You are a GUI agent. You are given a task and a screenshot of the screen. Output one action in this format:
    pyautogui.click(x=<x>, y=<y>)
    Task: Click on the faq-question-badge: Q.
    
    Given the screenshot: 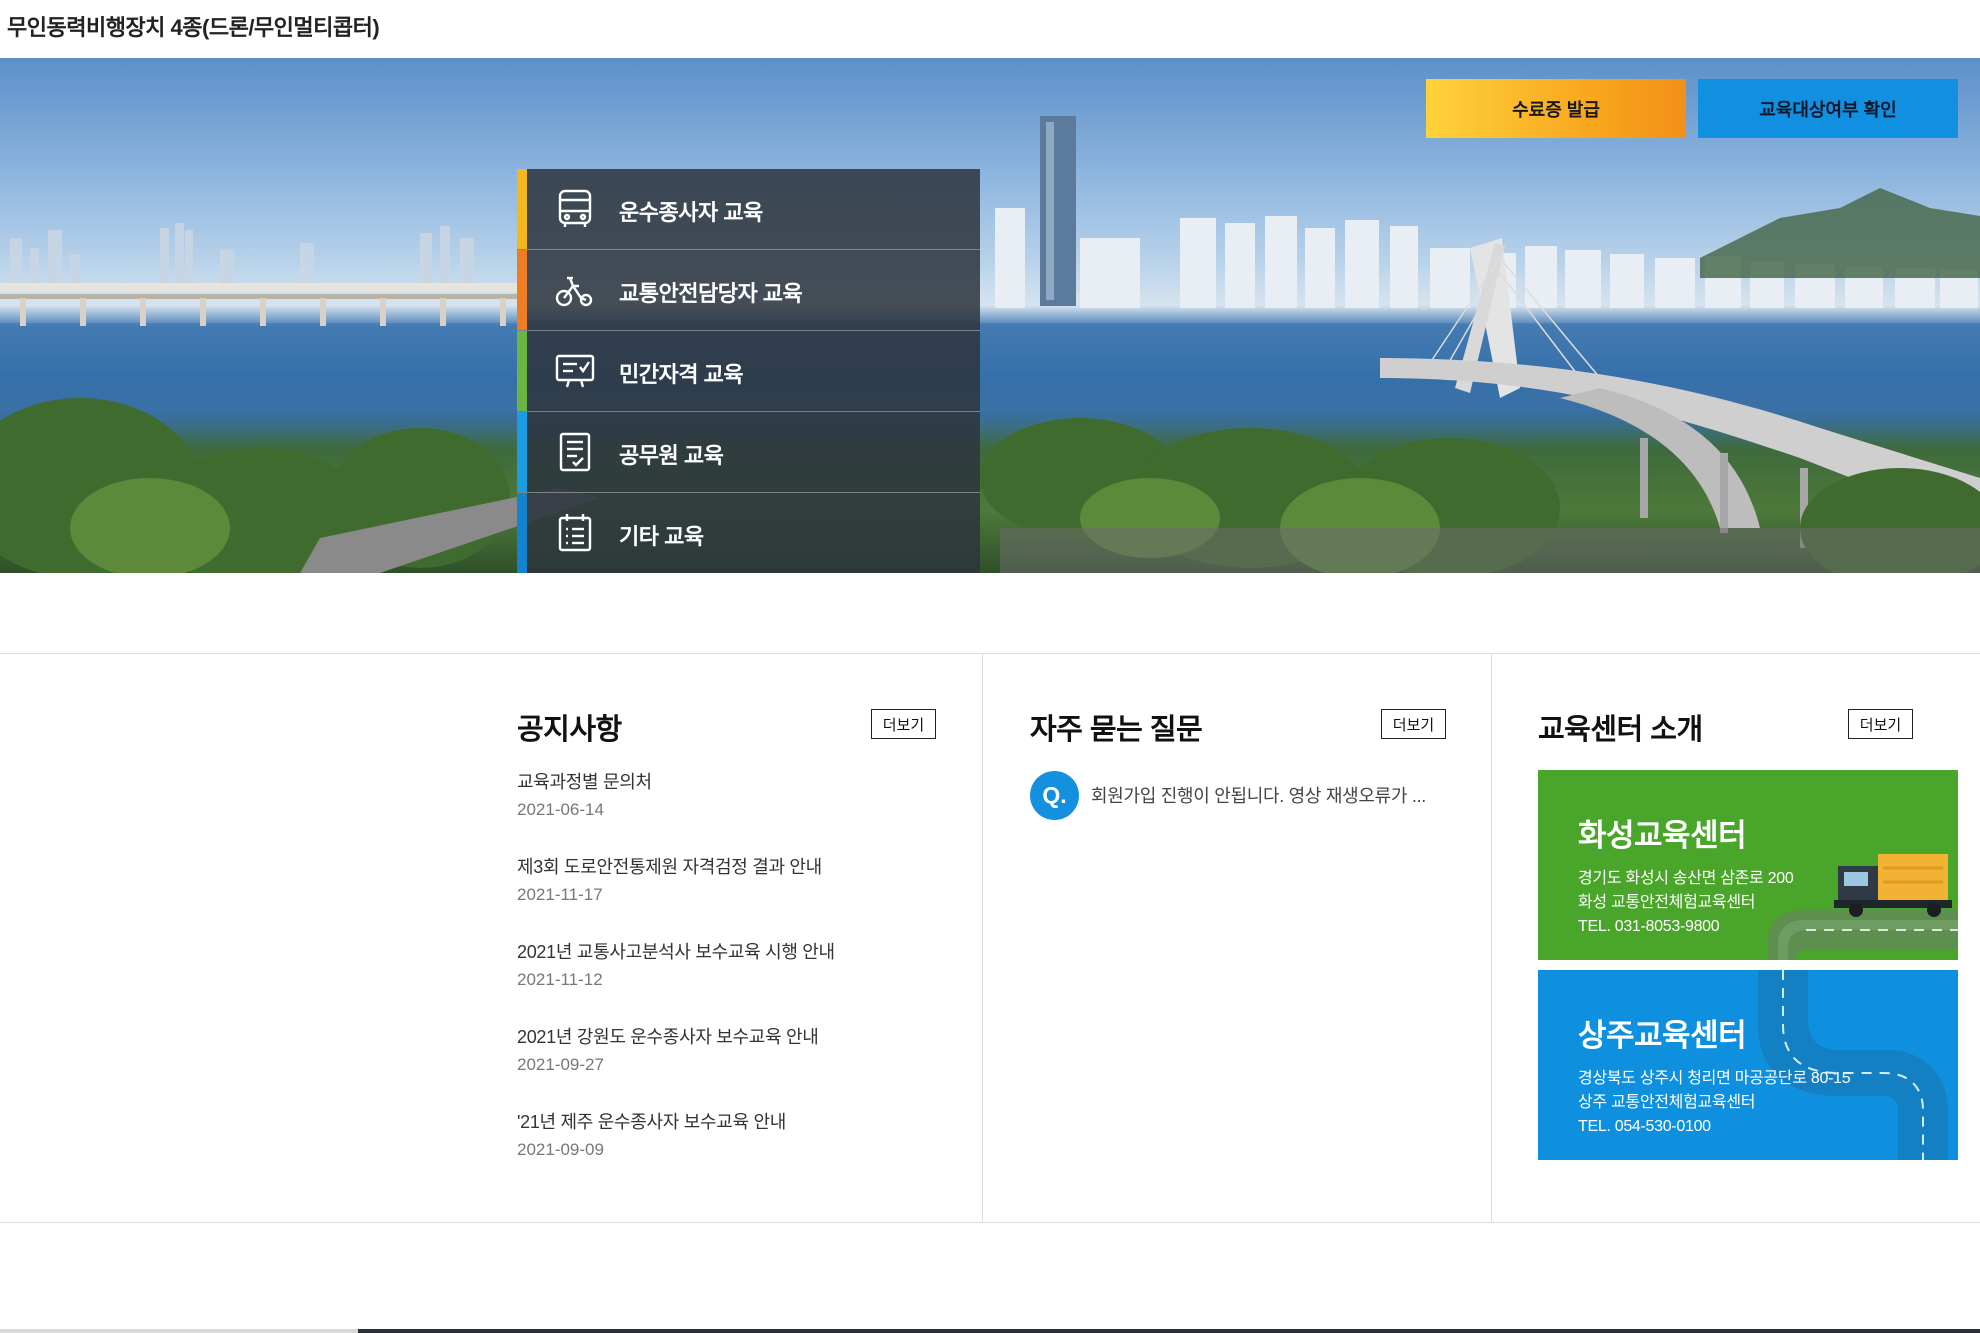 What is the action you would take?
    pyautogui.click(x=1054, y=795)
    